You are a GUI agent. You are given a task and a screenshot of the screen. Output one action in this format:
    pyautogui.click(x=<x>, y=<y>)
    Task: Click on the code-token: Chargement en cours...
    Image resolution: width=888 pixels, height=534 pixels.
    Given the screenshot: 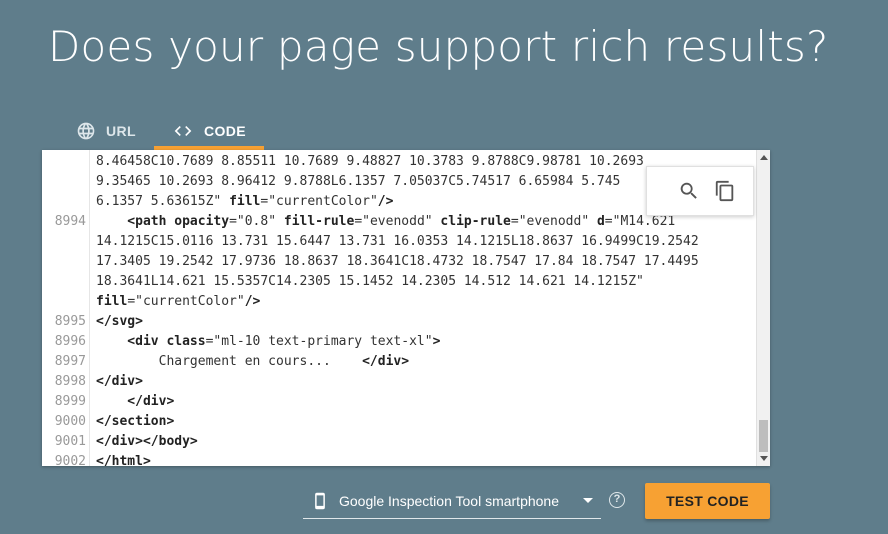 What is the action you would take?
    pyautogui.click(x=229, y=361)
    